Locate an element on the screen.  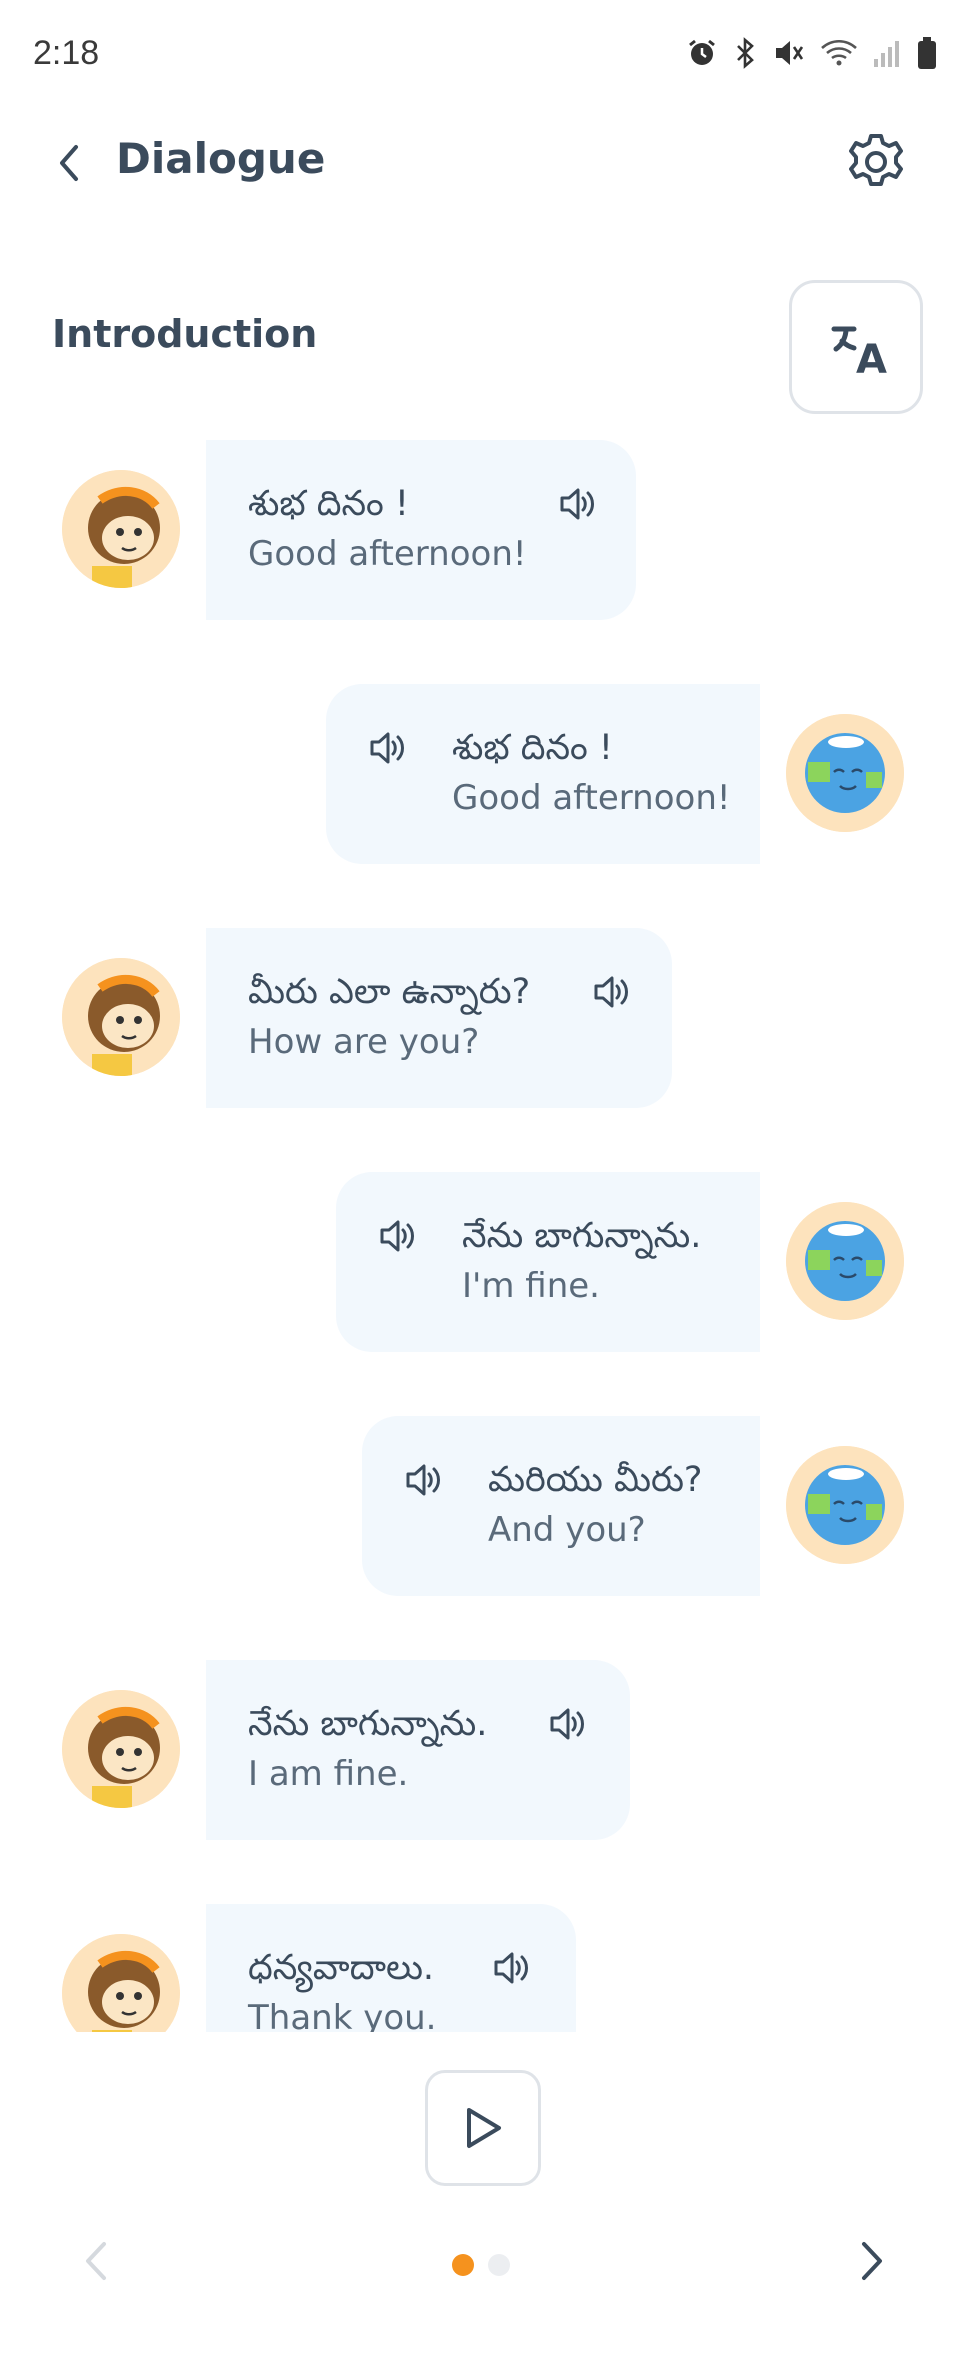
translation-text: I'm fine. is located at coordinates (531, 1286).